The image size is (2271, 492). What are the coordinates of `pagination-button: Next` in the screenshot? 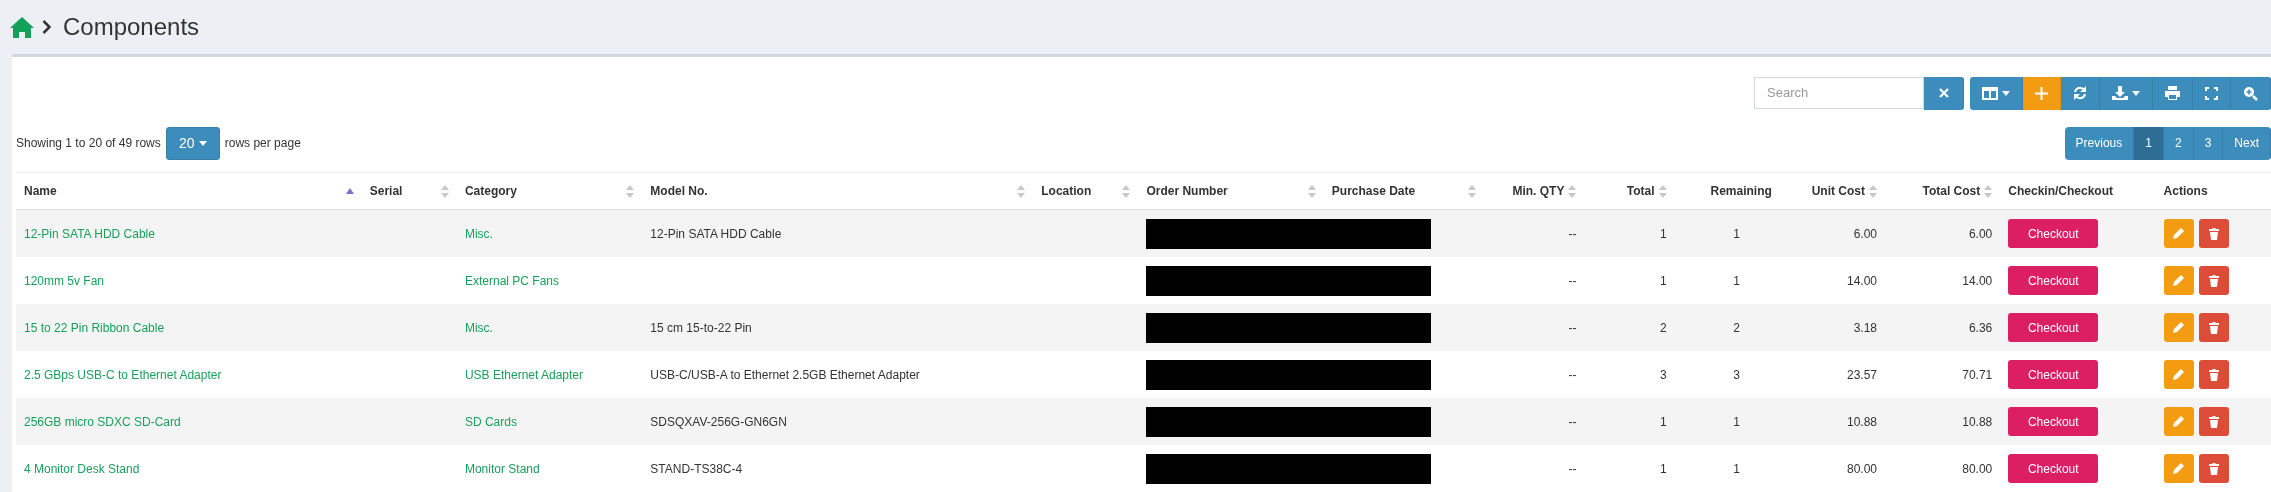 It's located at (2247, 143).